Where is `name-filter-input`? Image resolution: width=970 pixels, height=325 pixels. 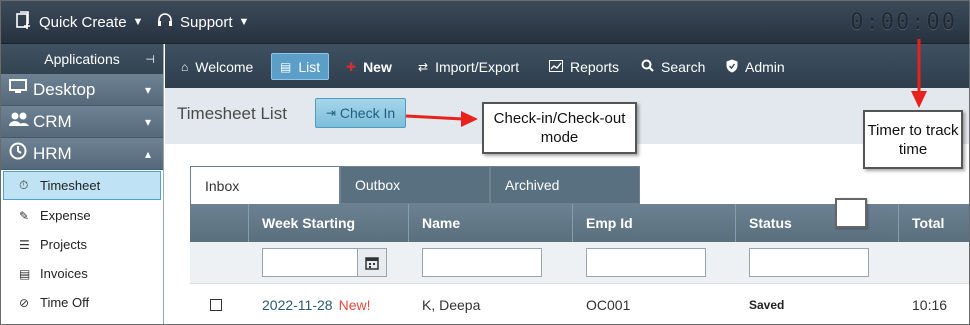 name-filter-input is located at coordinates (482, 262).